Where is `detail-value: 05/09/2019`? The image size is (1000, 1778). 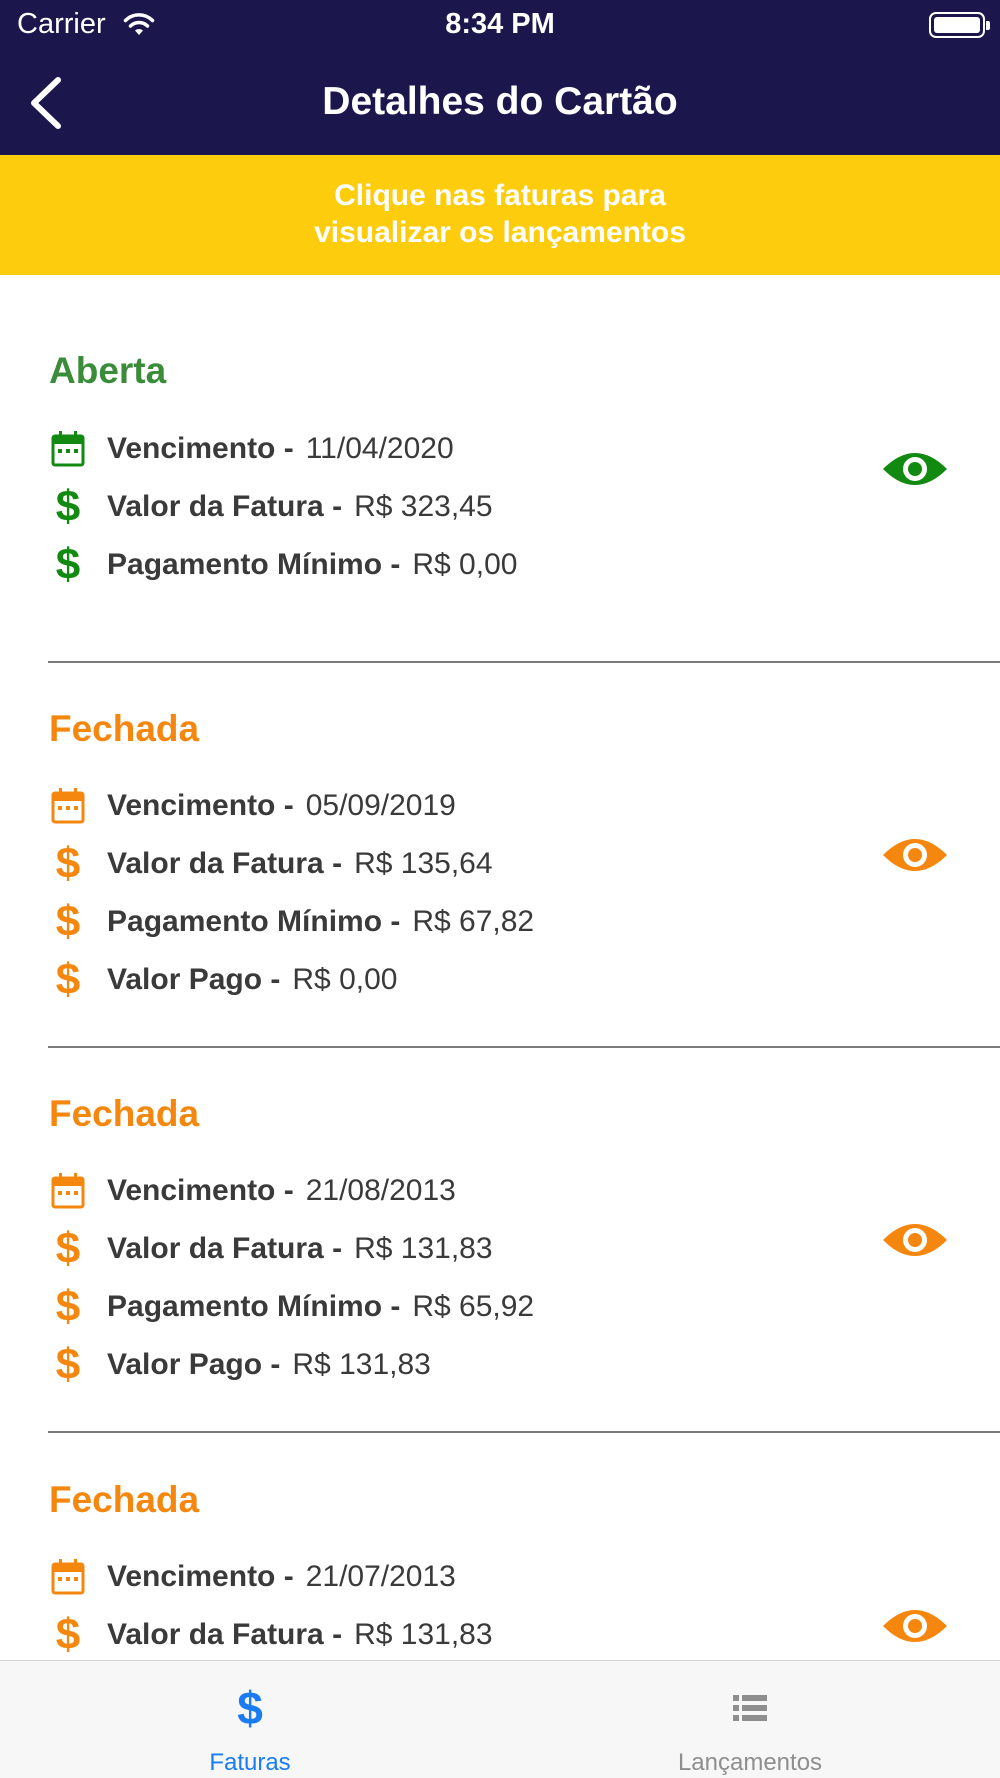 detail-value: 05/09/2019 is located at coordinates (380, 805).